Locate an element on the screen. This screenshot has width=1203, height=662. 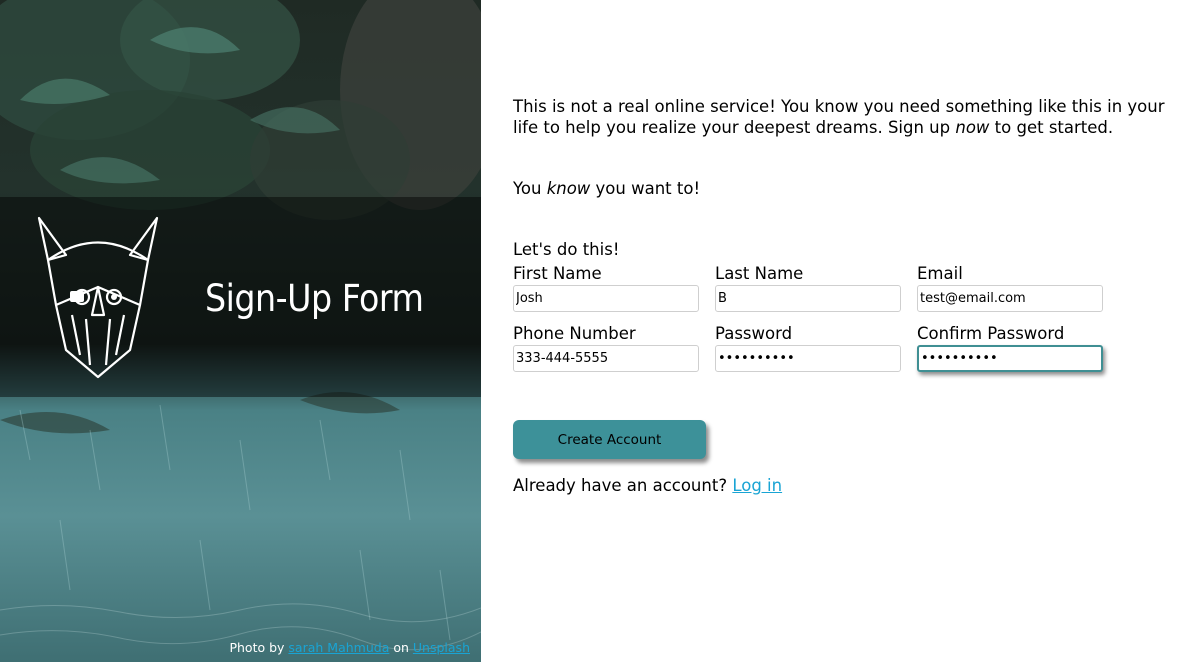
confirm-password-label: Confirm Password is located at coordinates (991, 333).